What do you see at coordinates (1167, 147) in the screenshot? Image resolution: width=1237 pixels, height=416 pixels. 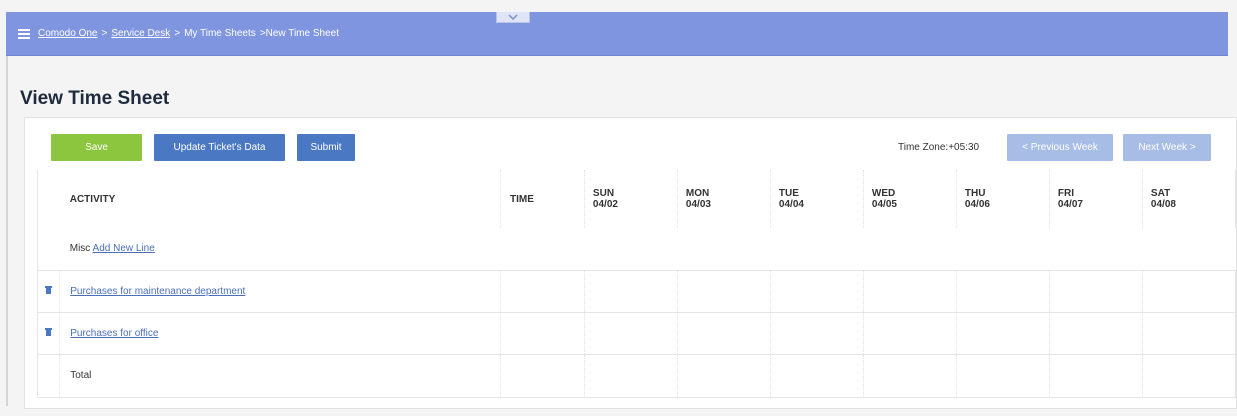 I see `next-week-button: Next Week >` at bounding box center [1167, 147].